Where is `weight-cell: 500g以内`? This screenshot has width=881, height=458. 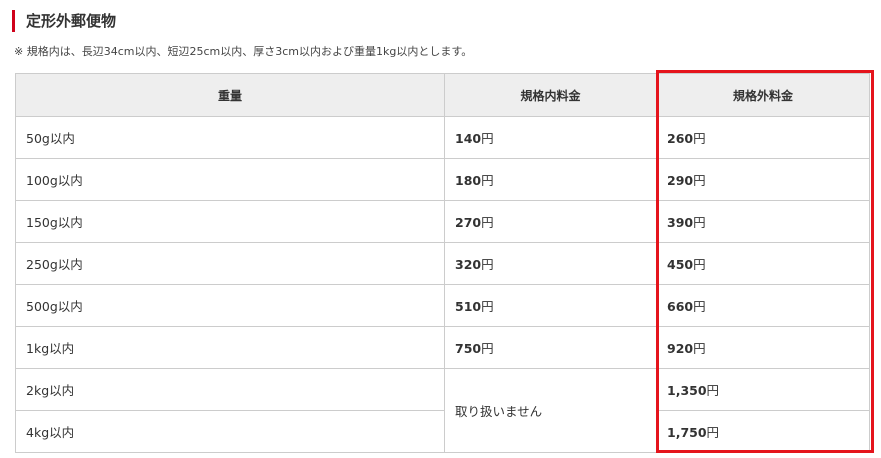 weight-cell: 500g以内 is located at coordinates (230, 305).